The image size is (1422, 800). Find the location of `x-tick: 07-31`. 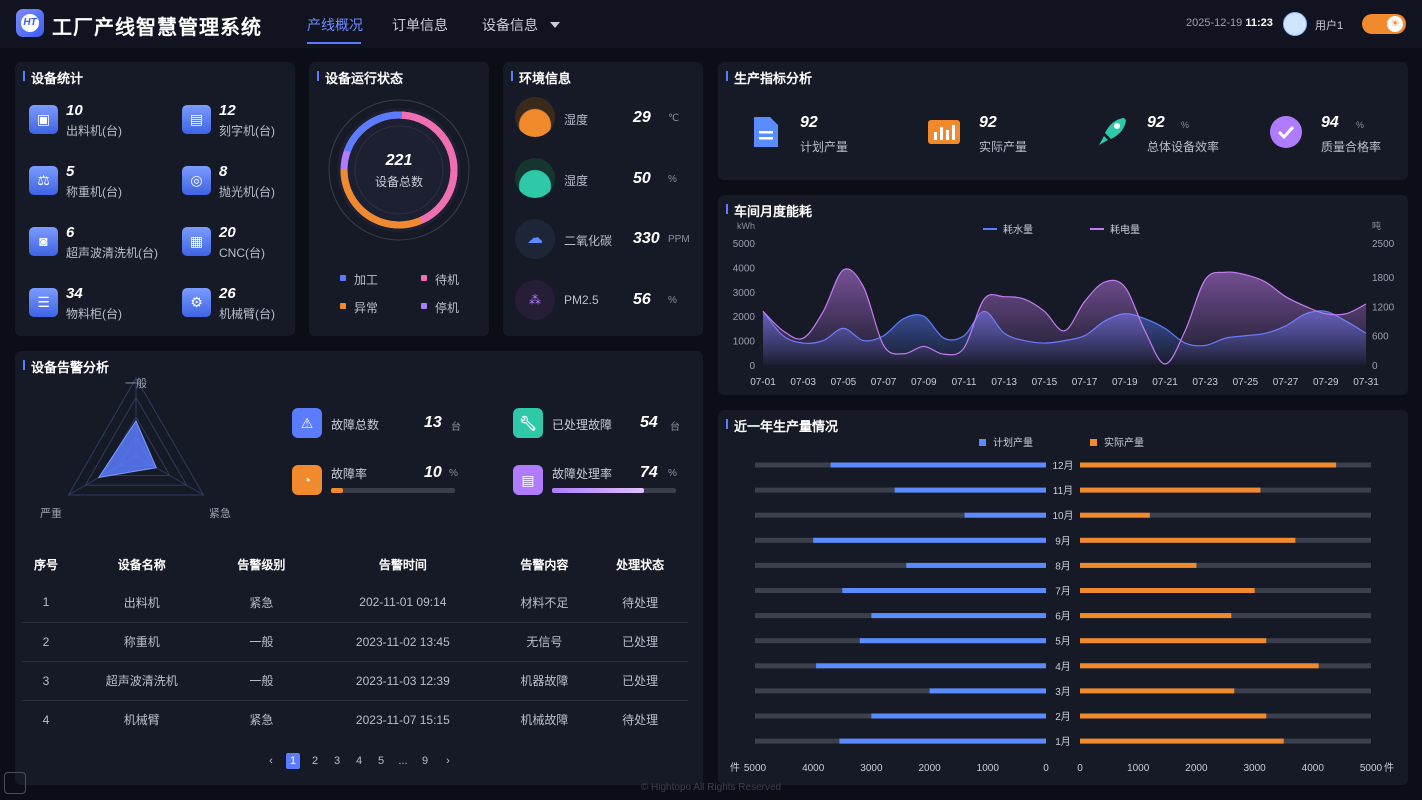

x-tick: 07-31 is located at coordinates (1366, 382).